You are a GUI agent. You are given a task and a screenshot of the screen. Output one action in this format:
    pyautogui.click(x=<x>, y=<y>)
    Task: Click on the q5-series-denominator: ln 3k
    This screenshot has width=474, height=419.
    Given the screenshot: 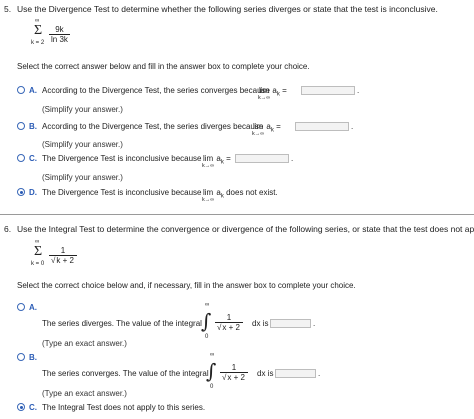 What is the action you would take?
    pyautogui.click(x=59, y=39)
    